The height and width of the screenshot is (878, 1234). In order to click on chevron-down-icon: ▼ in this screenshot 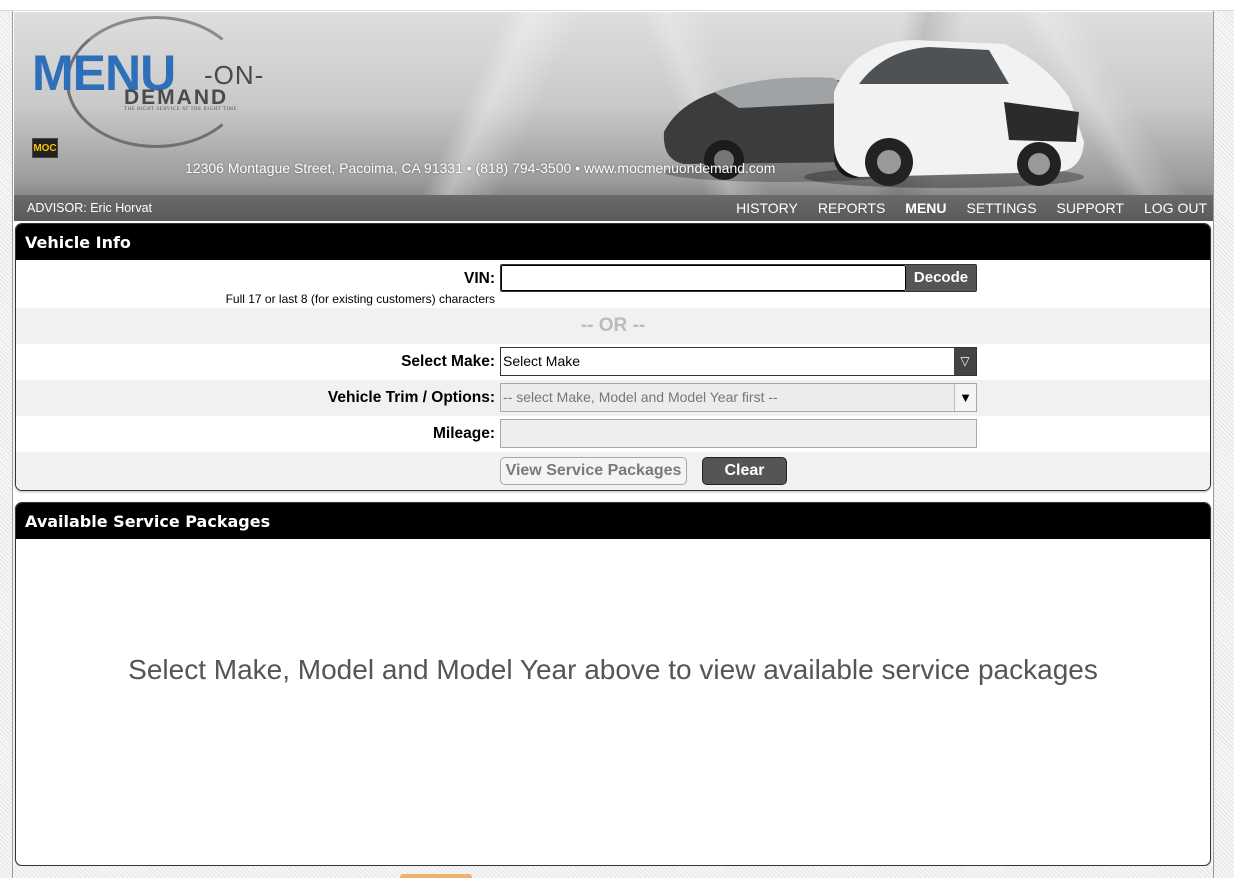, I will do `click(965, 397)`.